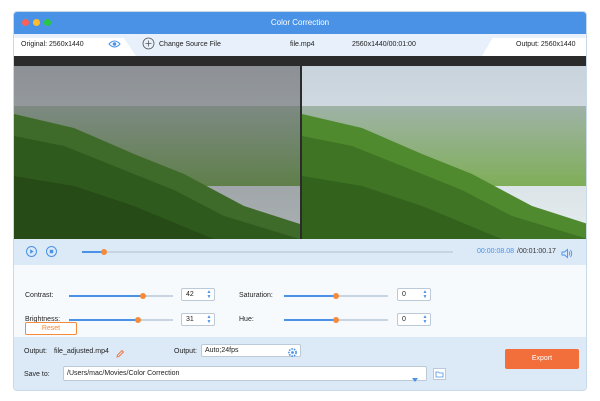  I want to click on saturation-slider-handle, so click(336, 296).